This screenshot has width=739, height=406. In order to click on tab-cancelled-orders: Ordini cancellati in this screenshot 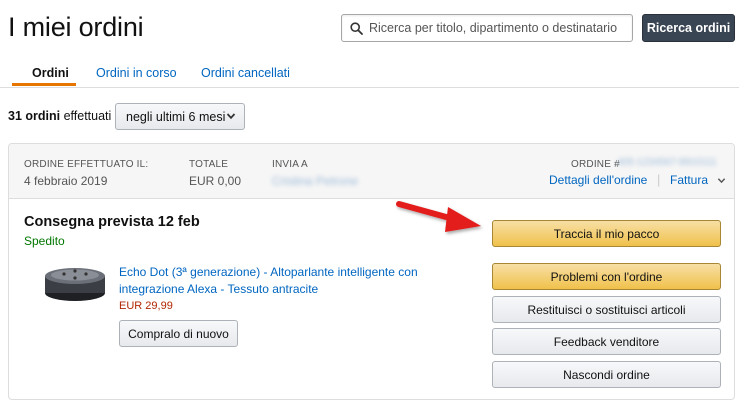, I will do `click(245, 73)`.